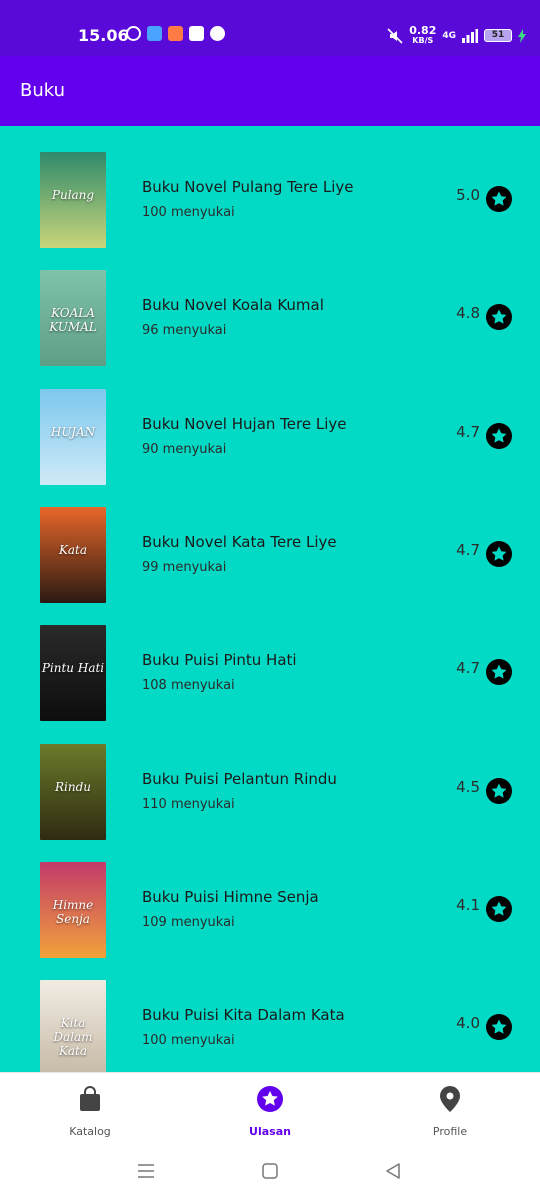  What do you see at coordinates (90, 1131) in the screenshot?
I see `nav-label-katalog: Katalog` at bounding box center [90, 1131].